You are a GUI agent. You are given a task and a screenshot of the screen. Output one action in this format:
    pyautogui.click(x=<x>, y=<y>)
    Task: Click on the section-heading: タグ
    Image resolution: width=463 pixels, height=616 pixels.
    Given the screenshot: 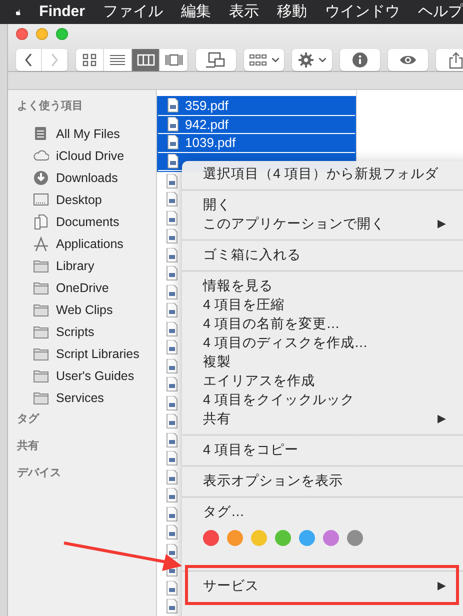 What is the action you would take?
    pyautogui.click(x=28, y=419)
    